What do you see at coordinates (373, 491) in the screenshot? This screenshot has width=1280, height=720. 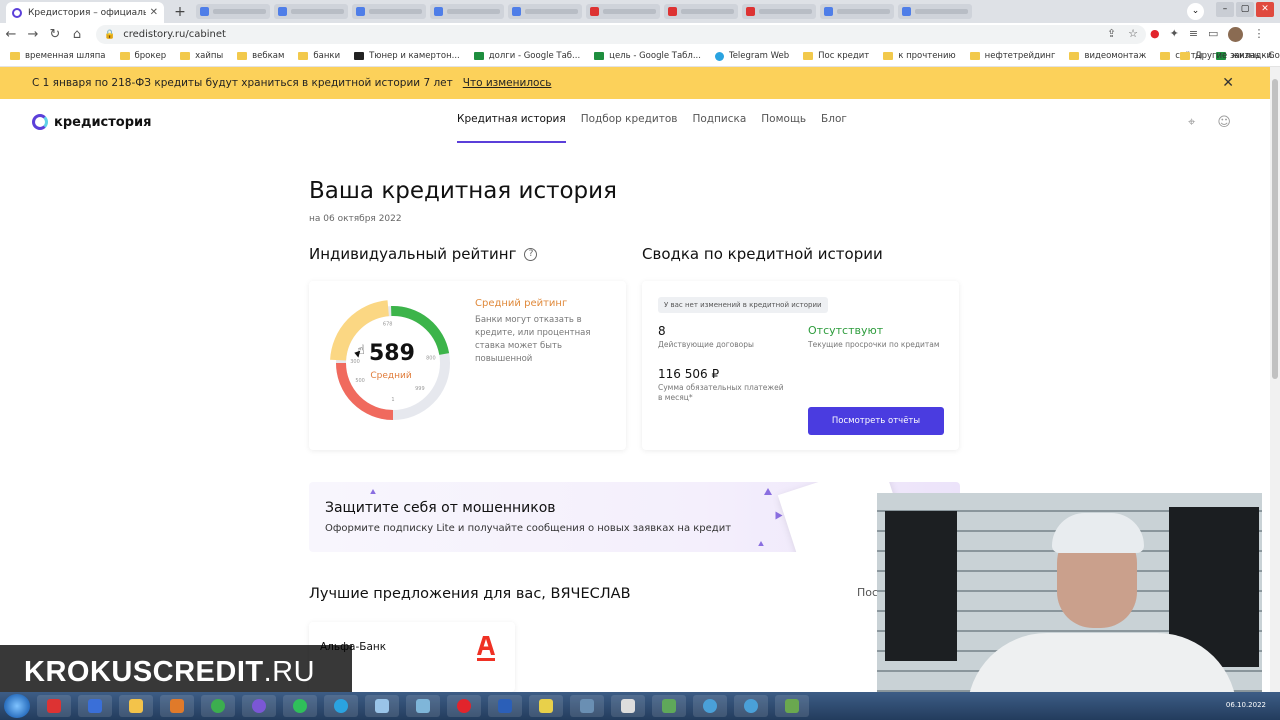 I see `decor-triangle-icon` at bounding box center [373, 491].